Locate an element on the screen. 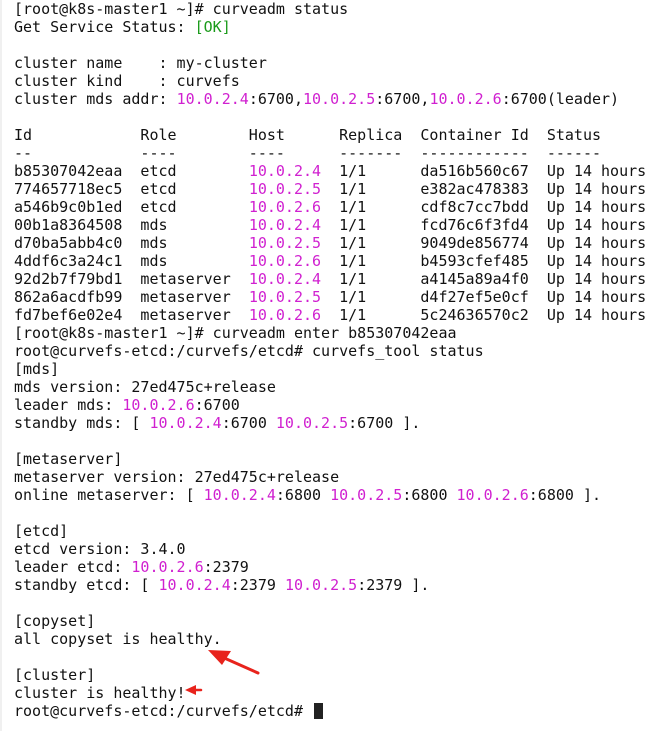 The image size is (652, 731). terminal-text: standby etcd: [ is located at coordinates (86, 585).